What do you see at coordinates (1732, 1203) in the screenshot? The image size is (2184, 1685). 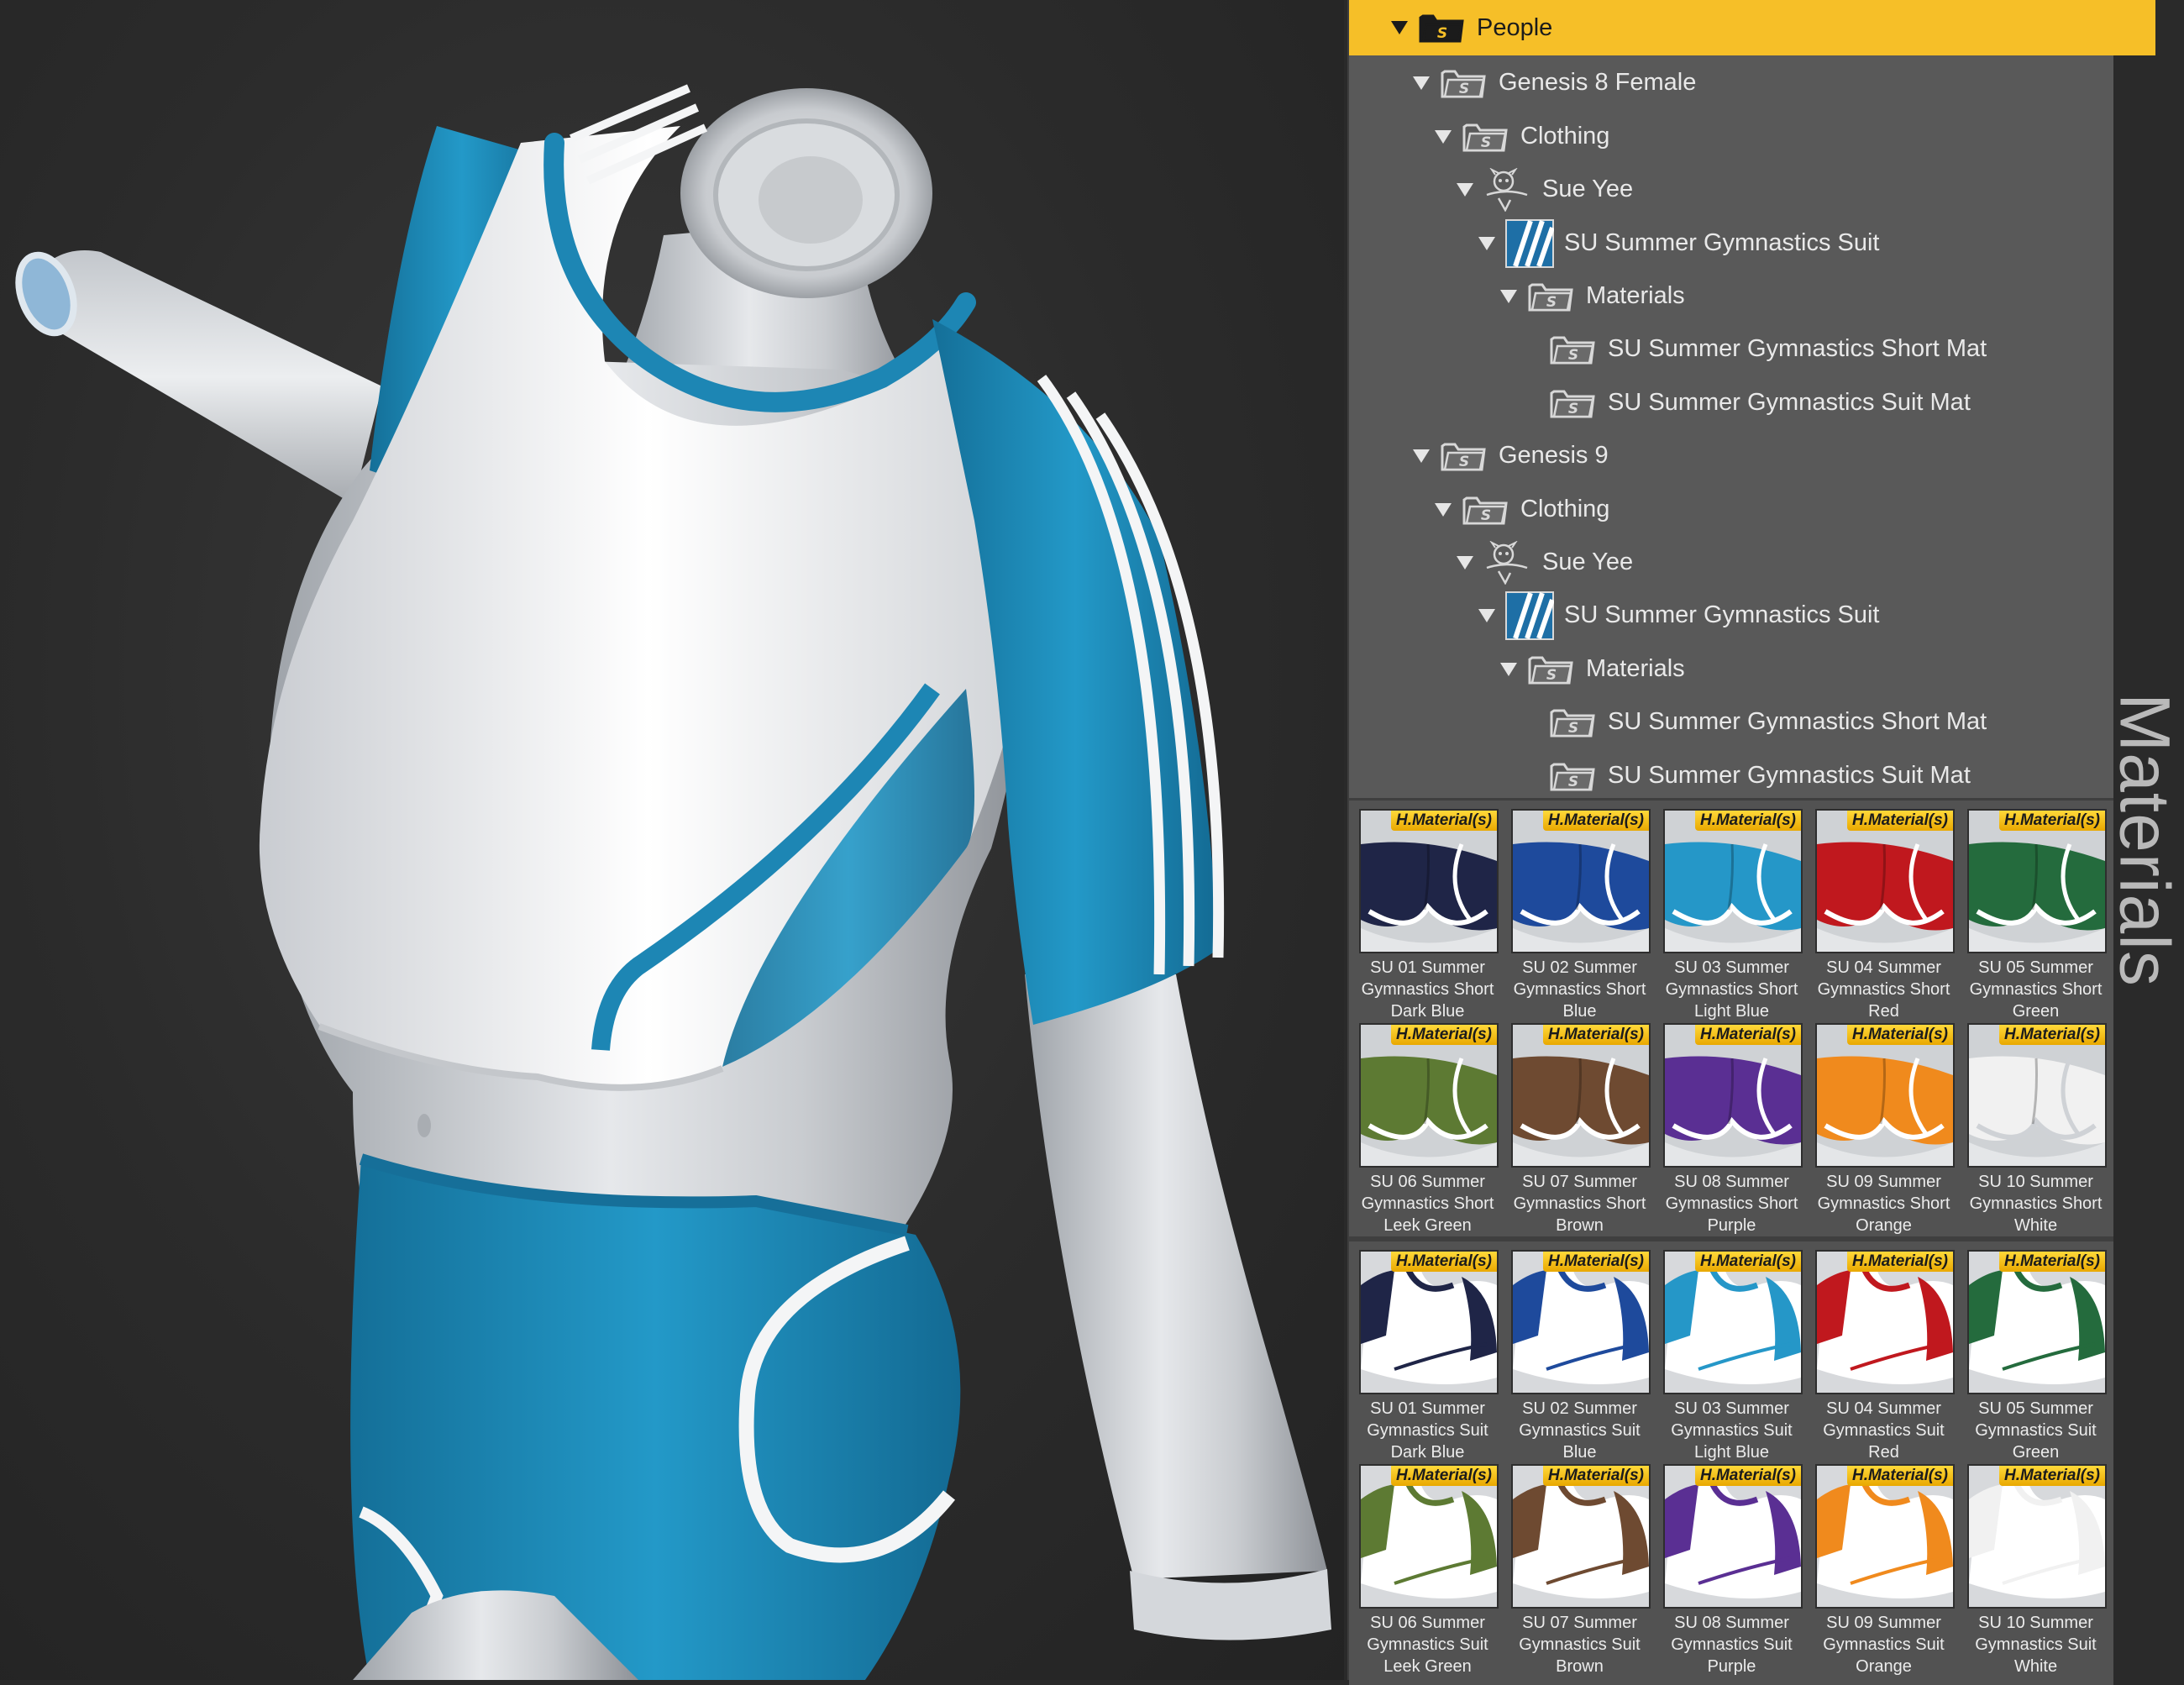 I see `material-label: SU 08 Summer Gymnastics Short Purple` at bounding box center [1732, 1203].